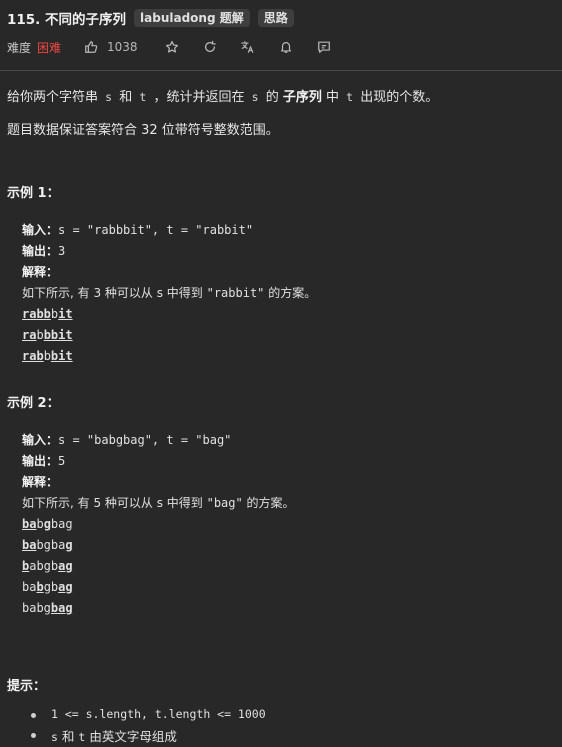 The image size is (562, 747). What do you see at coordinates (44, 566) in the screenshot?
I see `unmatched-chars: abgb` at bounding box center [44, 566].